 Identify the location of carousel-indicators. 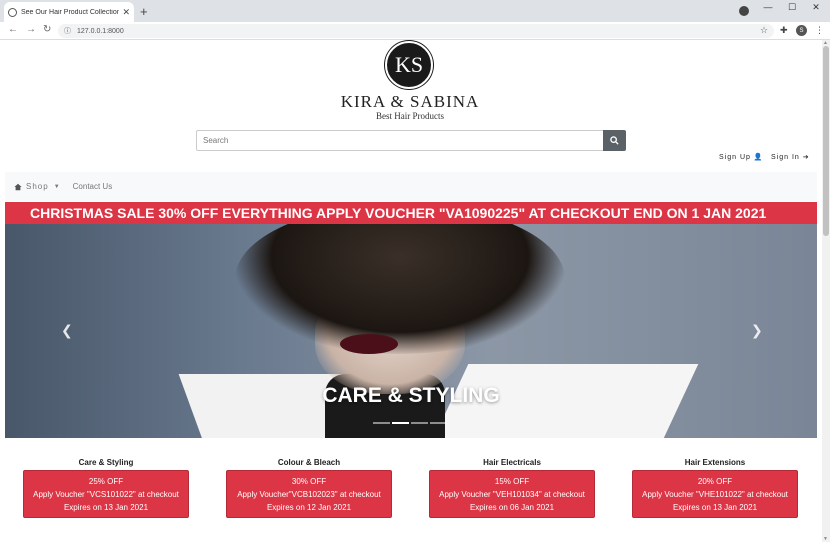
(410, 423).